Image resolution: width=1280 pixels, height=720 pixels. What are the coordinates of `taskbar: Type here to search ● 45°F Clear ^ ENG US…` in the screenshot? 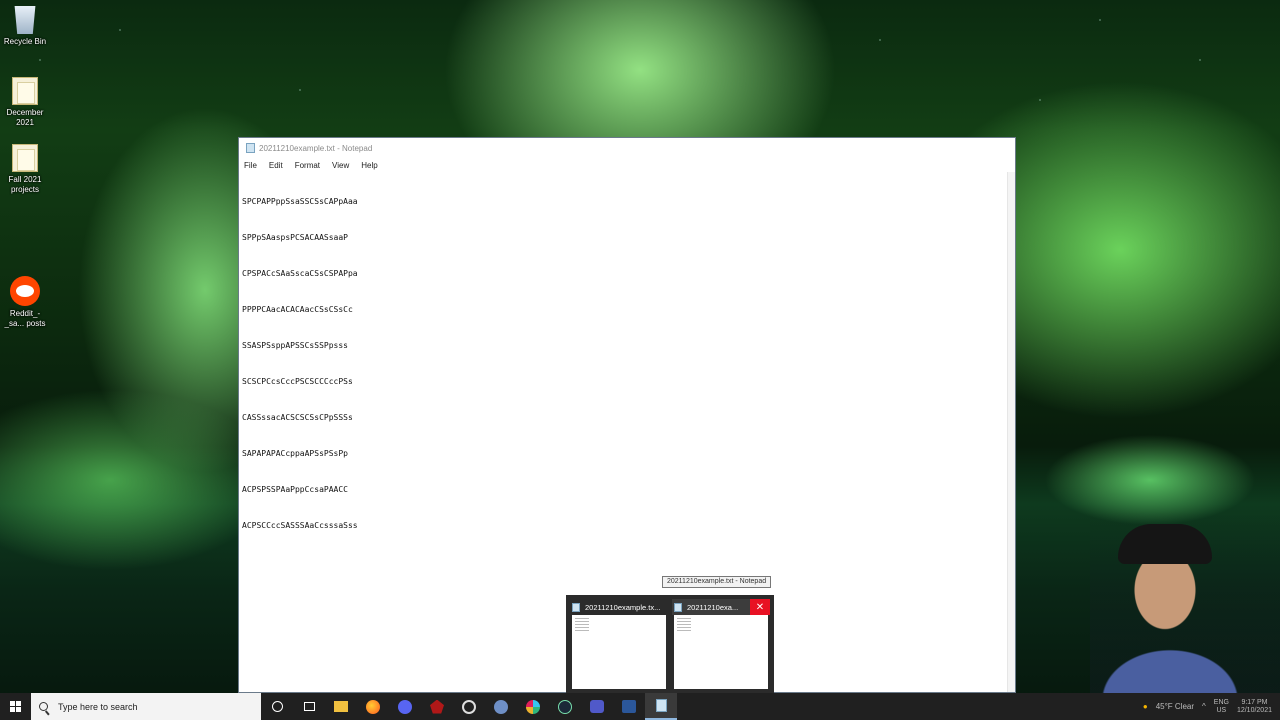 It's located at (640, 706).